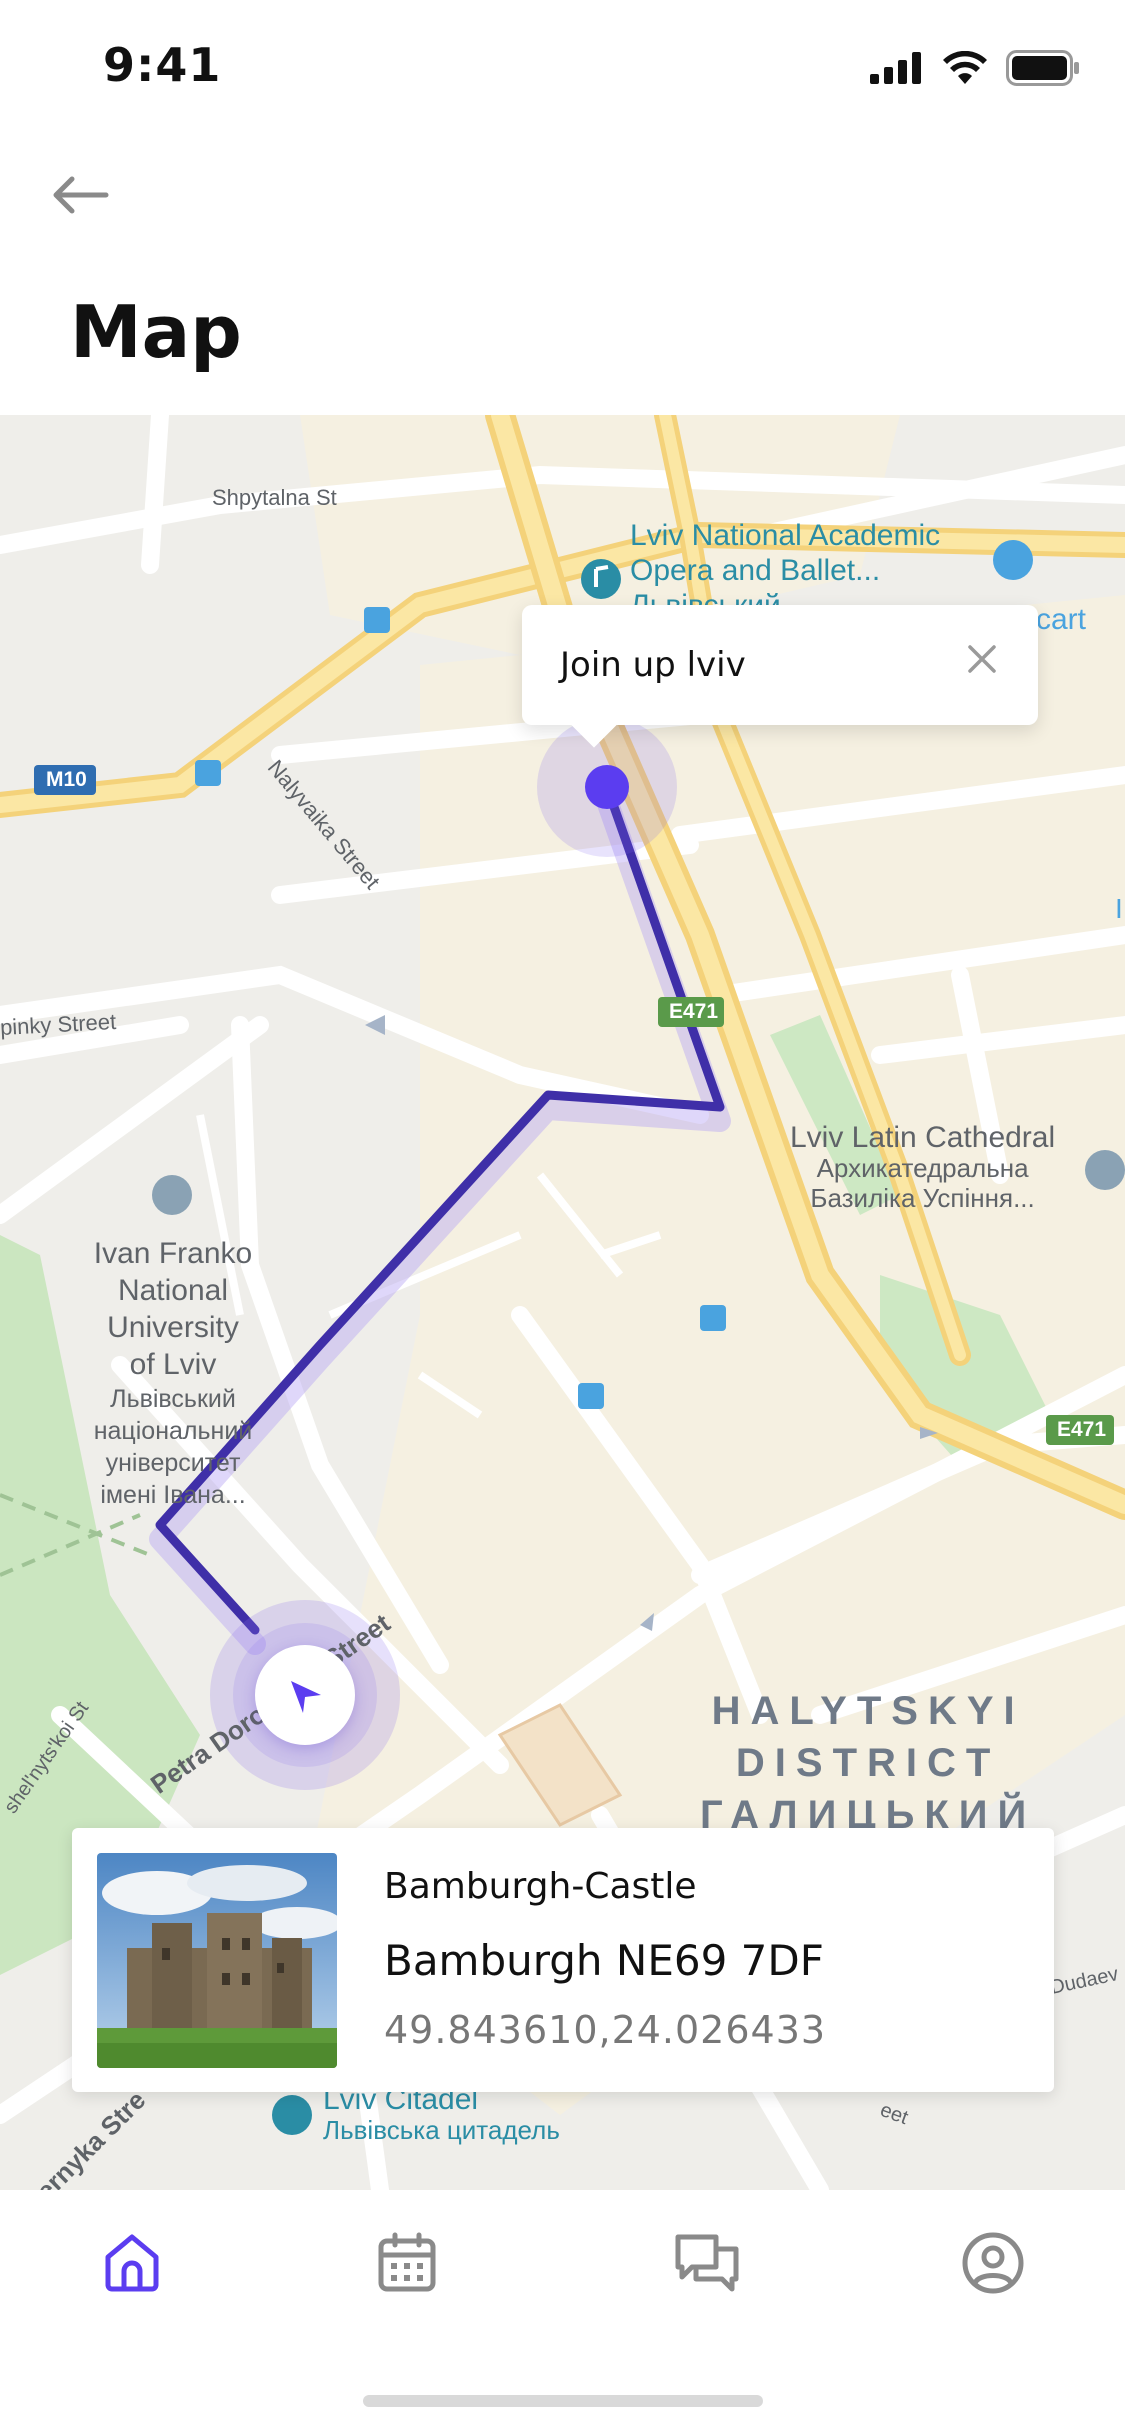 The image size is (1125, 2436). I want to click on location-popup: Join up lviv, so click(780, 676).